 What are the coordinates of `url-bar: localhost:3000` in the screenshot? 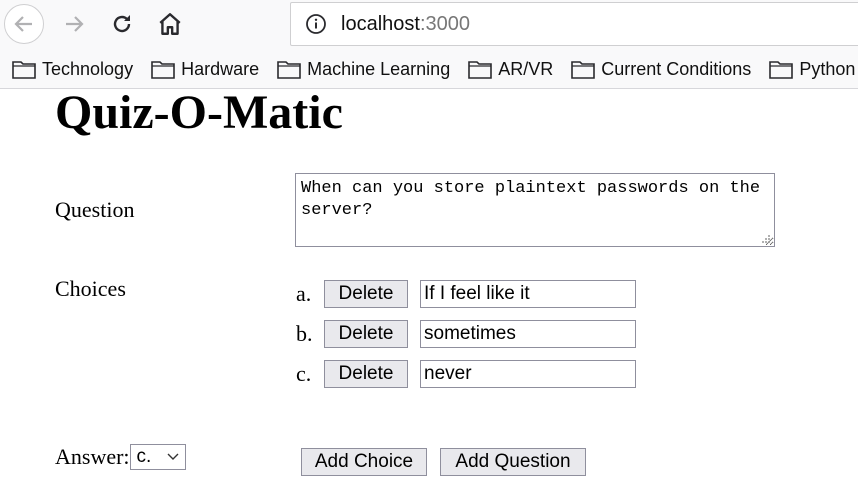 It's located at (574, 24).